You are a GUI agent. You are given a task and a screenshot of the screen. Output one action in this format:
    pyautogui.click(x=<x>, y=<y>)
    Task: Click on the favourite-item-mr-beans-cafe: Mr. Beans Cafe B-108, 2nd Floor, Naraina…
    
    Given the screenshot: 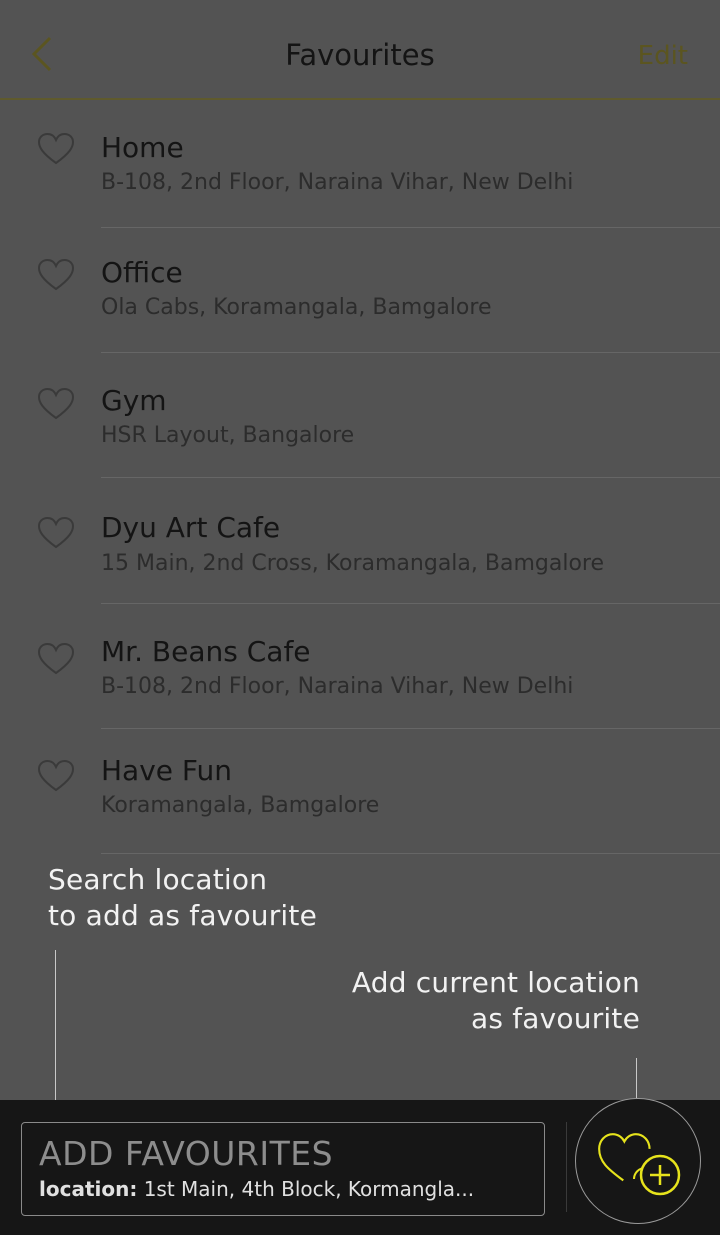 What is the action you would take?
    pyautogui.click(x=360, y=667)
    